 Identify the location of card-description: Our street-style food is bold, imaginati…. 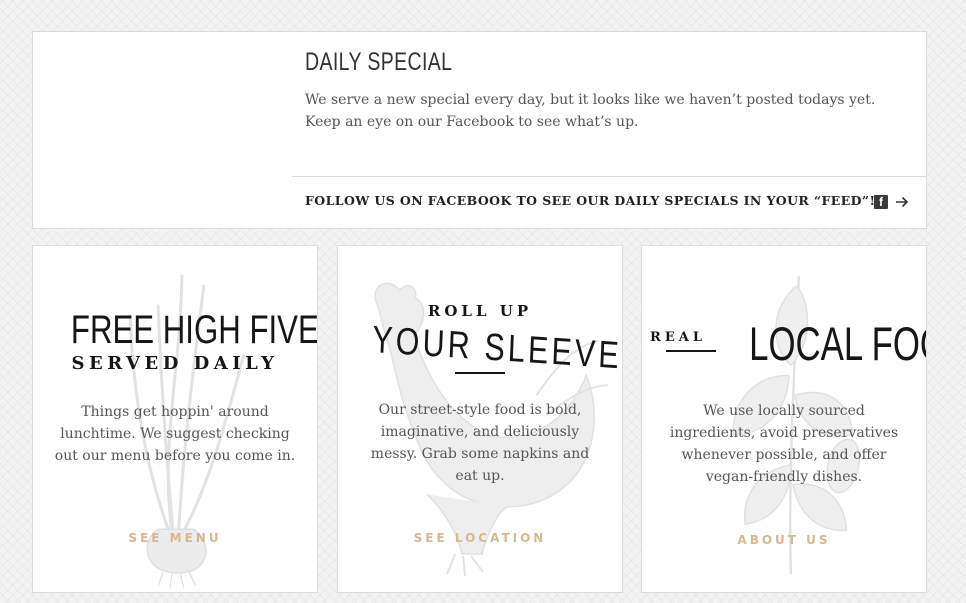
(480, 443).